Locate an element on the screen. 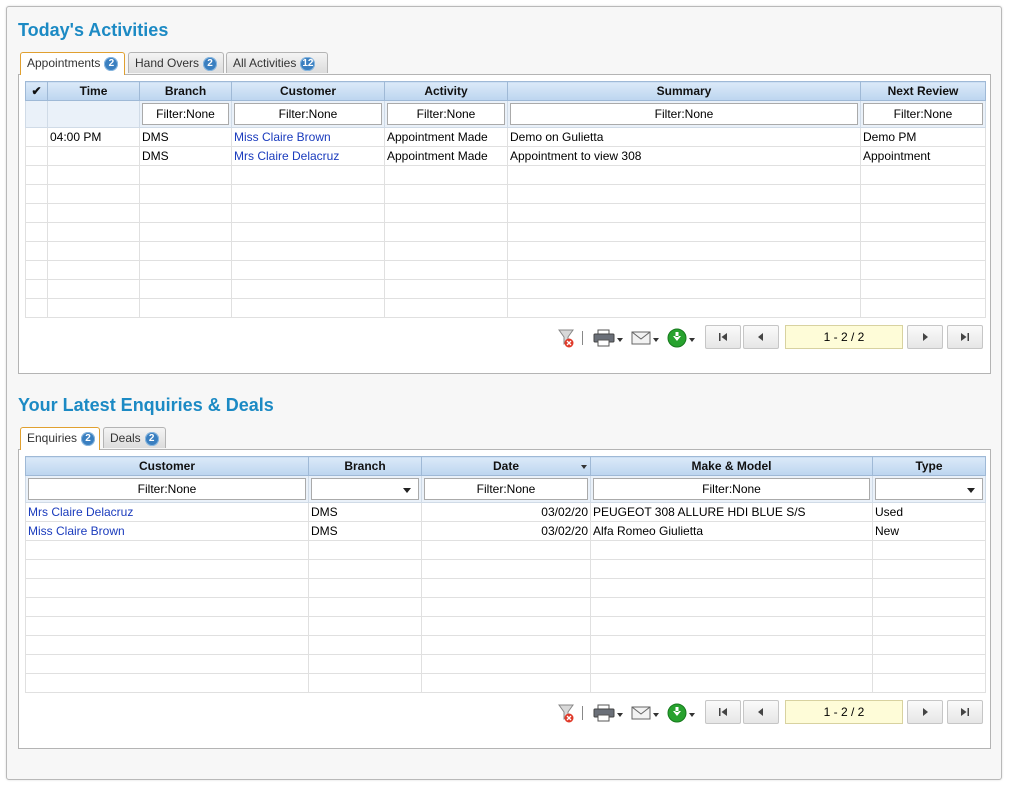  next-page-icon is located at coordinates (925, 337).